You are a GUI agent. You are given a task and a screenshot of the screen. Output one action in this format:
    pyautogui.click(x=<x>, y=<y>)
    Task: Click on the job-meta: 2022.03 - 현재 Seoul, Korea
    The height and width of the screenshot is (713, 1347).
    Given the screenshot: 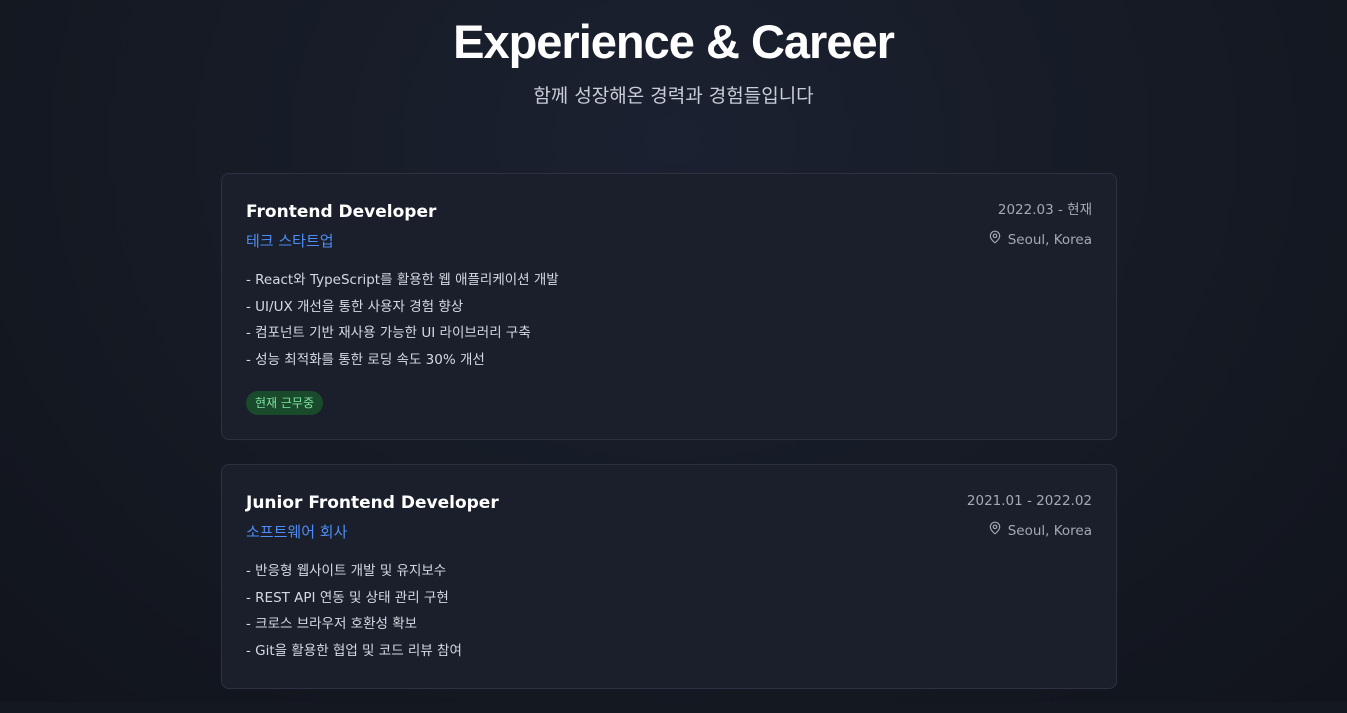 What is the action you would take?
    pyautogui.click(x=1040, y=225)
    